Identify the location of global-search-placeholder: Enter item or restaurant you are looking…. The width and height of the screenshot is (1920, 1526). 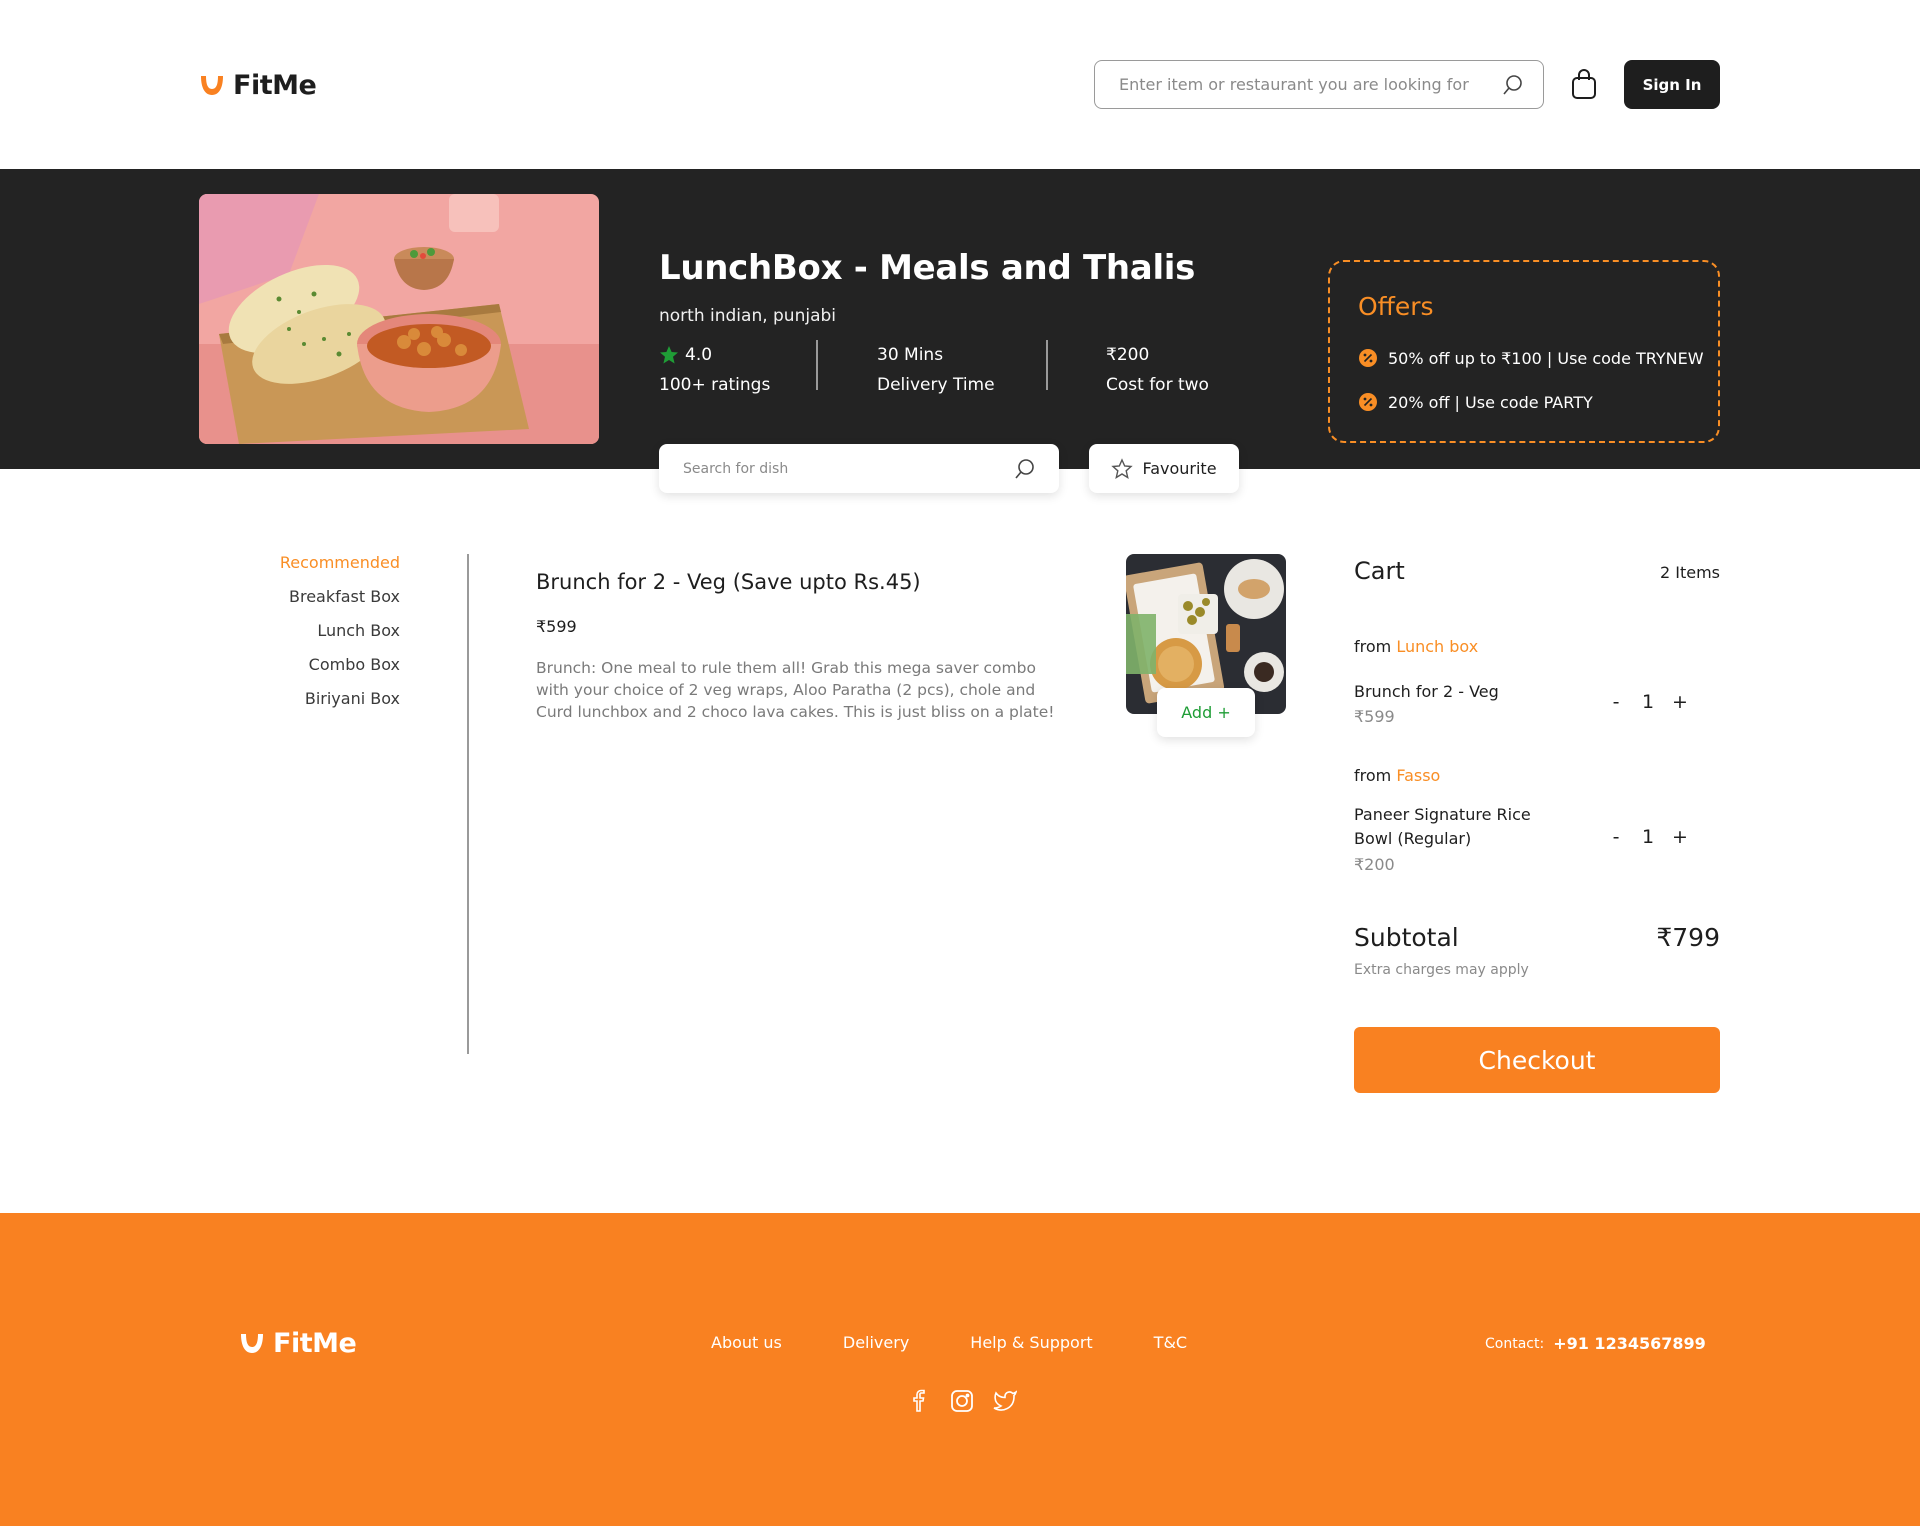
(1294, 84).